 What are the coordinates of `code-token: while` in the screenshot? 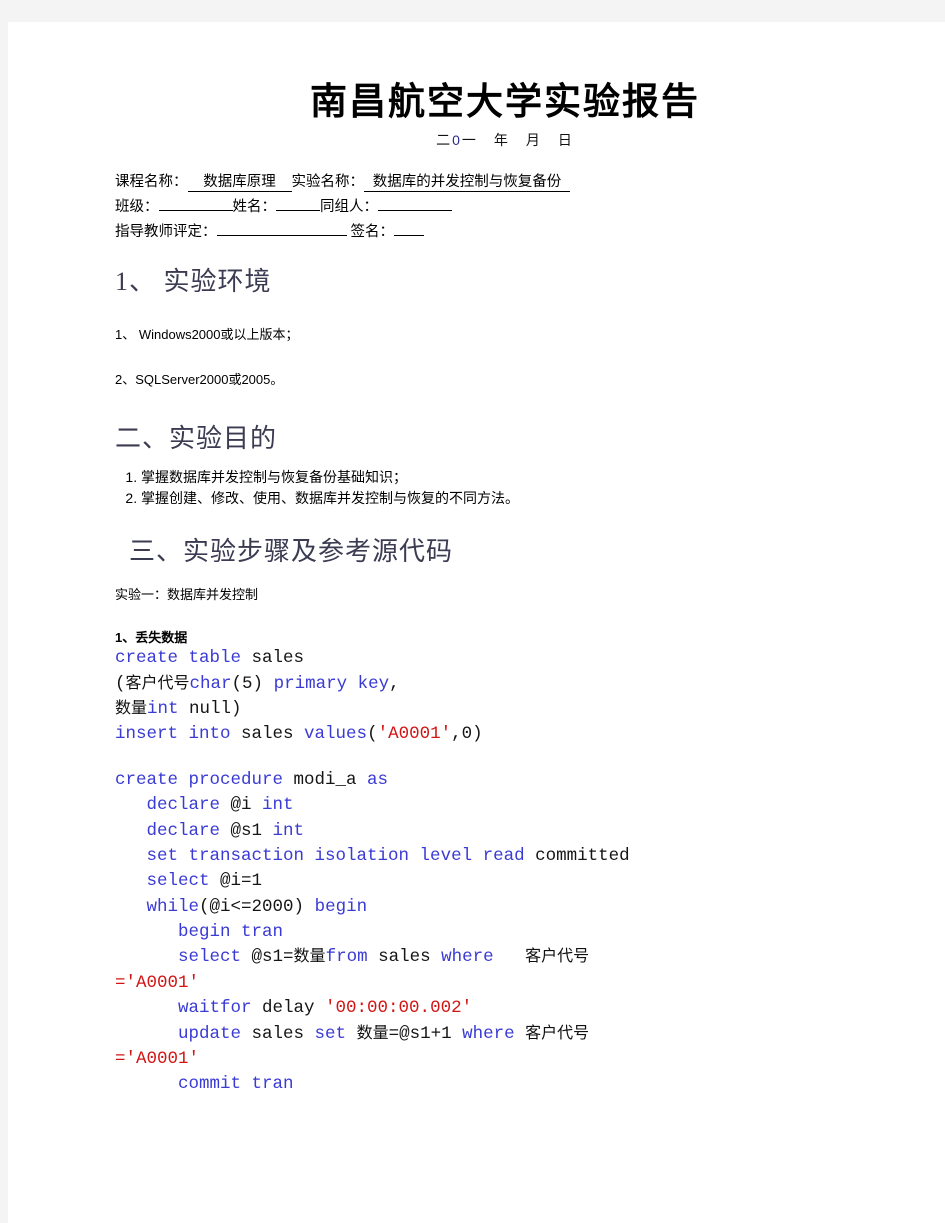 It's located at (173, 906).